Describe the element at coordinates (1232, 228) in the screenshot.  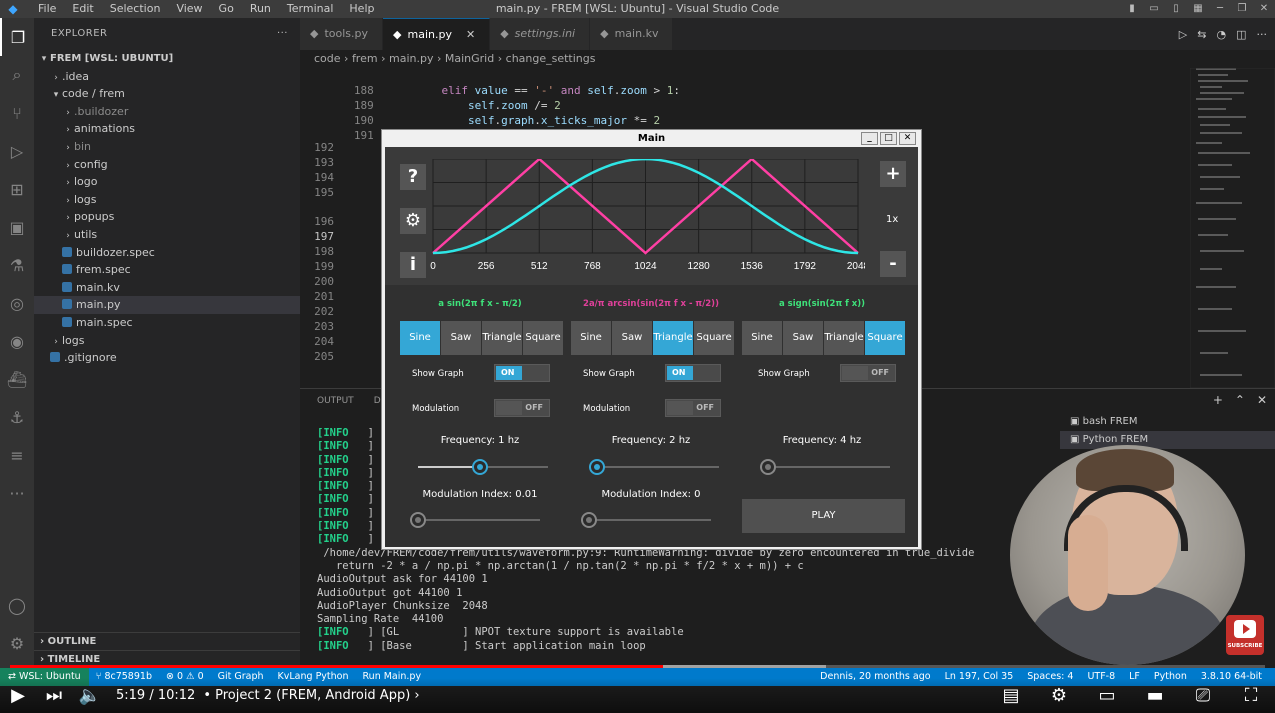
I see `minimap` at that location.